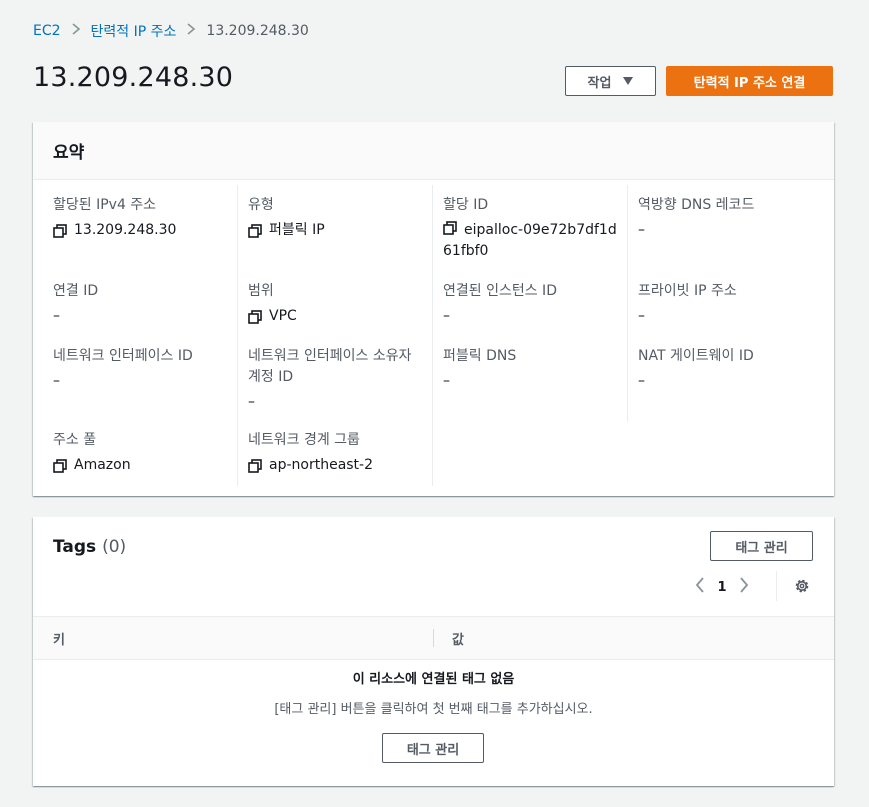 The width and height of the screenshot is (869, 807). I want to click on field-label: NAT 게이트웨이 ID, so click(696, 356).